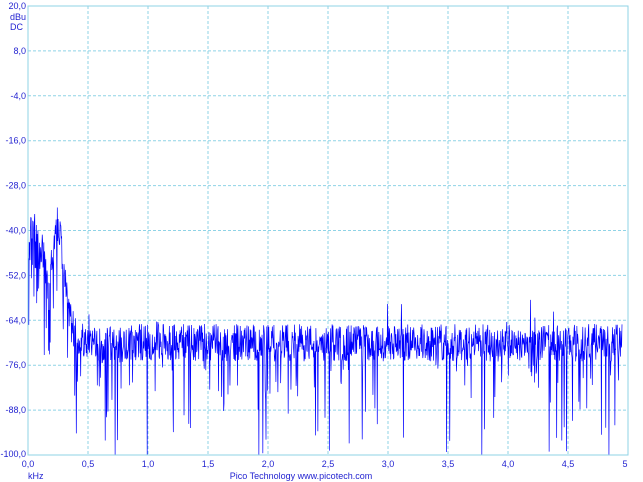 Image resolution: width=643 pixels, height=482 pixels. What do you see at coordinates (624, 464) in the screenshot?
I see `x-tick-label: 5` at bounding box center [624, 464].